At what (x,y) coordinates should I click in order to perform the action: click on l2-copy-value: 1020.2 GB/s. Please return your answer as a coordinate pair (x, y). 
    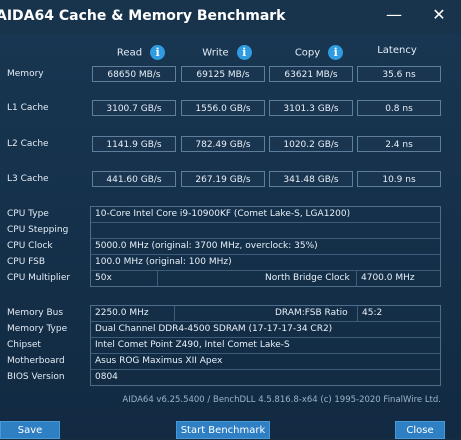
    Looking at the image, I should click on (311, 144).